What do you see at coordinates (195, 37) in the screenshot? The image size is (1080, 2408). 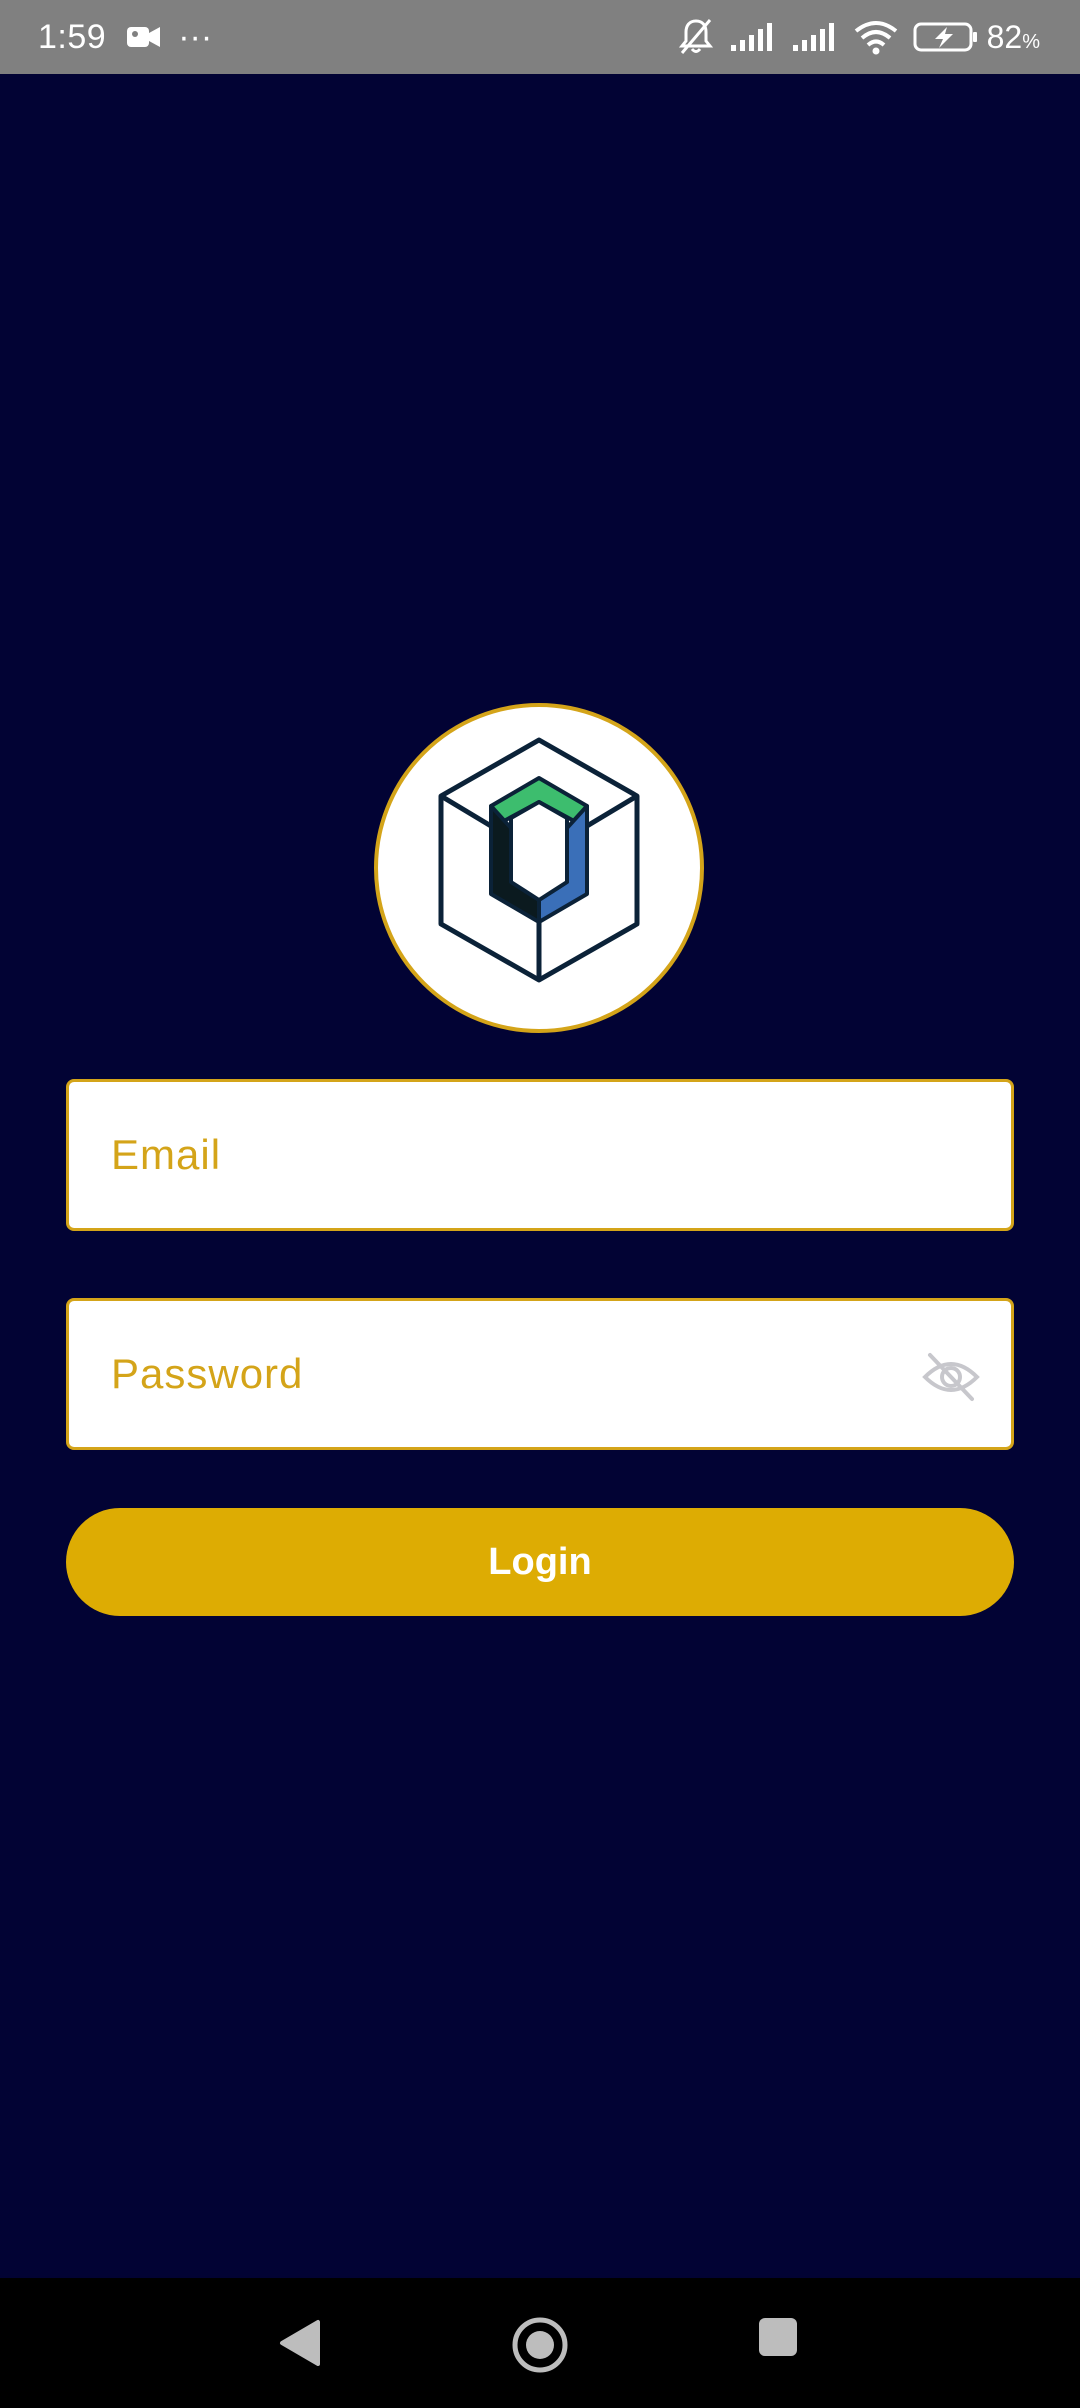 I see `more-notifications-icon: ···` at bounding box center [195, 37].